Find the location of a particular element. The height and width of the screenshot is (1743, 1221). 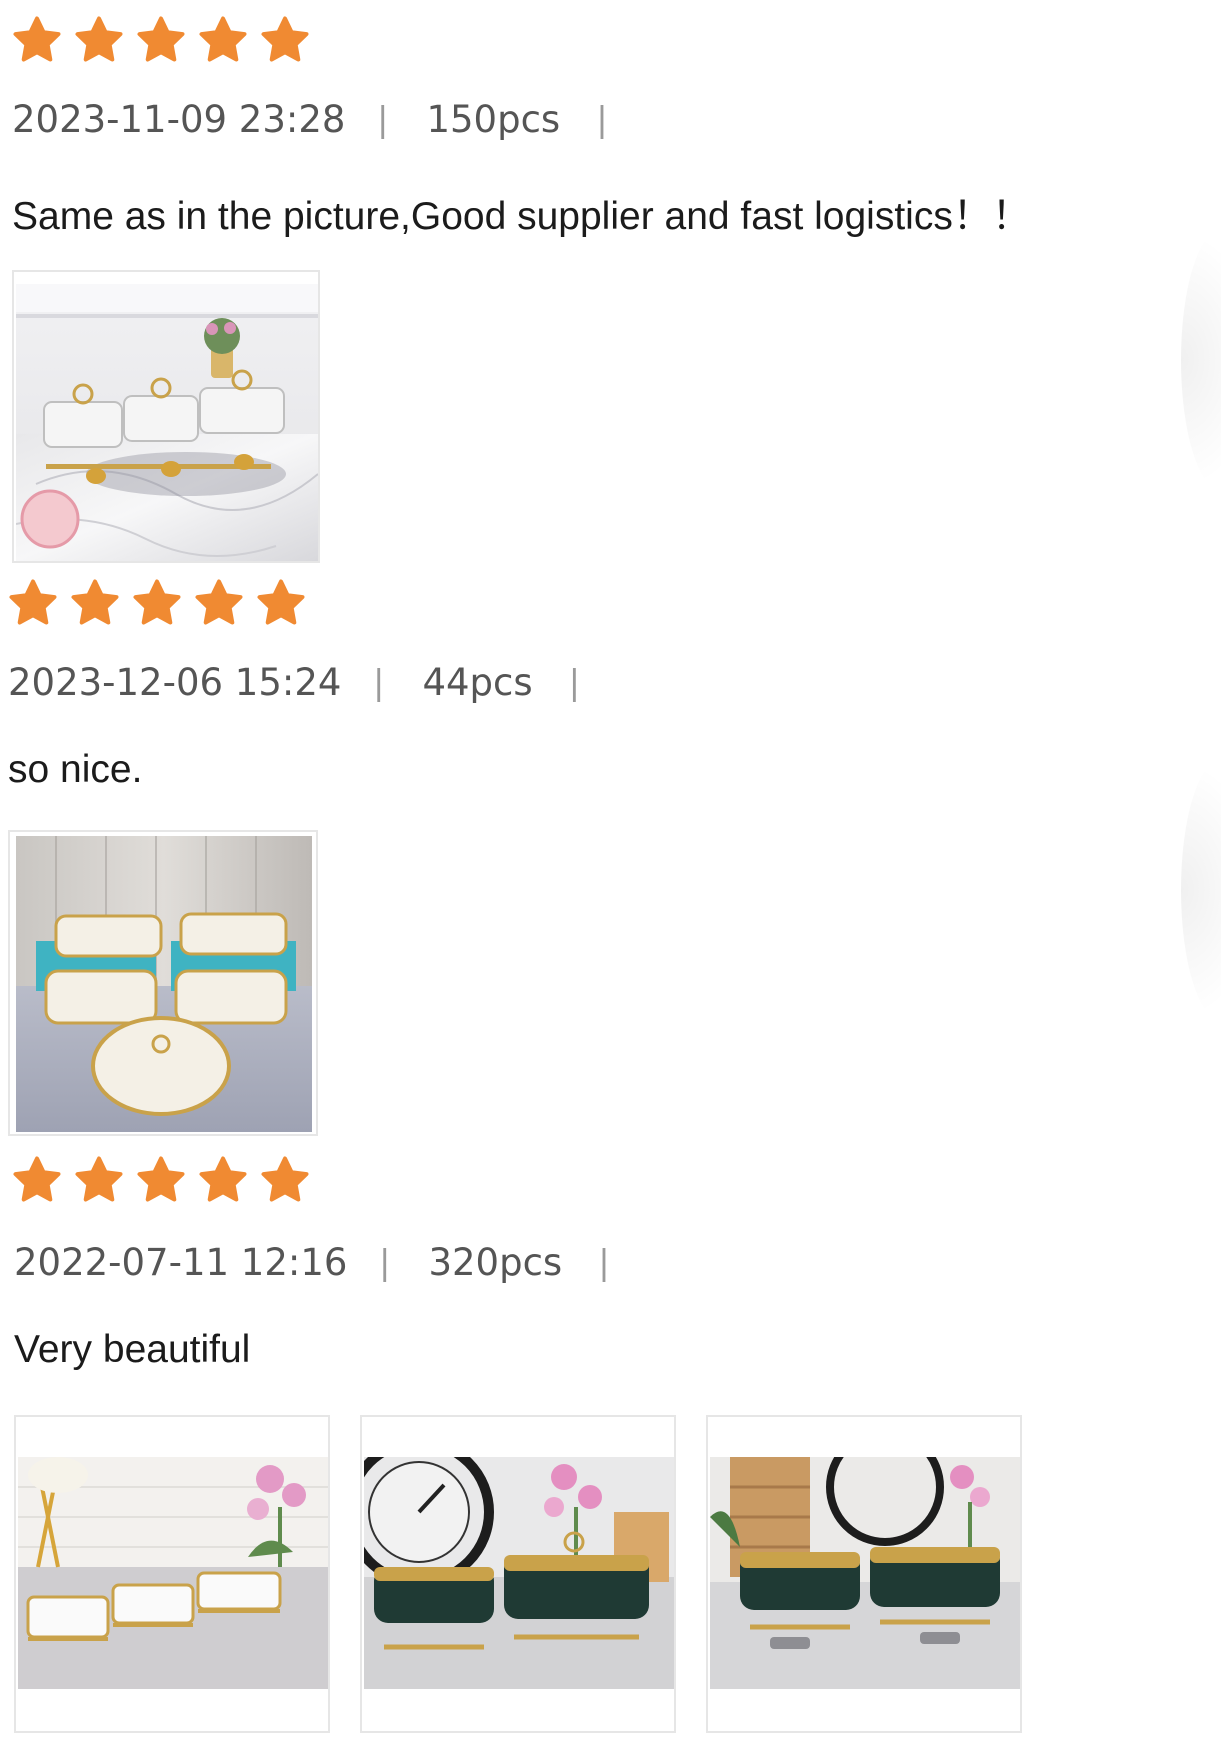

review-comment: Very beautiful is located at coordinates (132, 1349).